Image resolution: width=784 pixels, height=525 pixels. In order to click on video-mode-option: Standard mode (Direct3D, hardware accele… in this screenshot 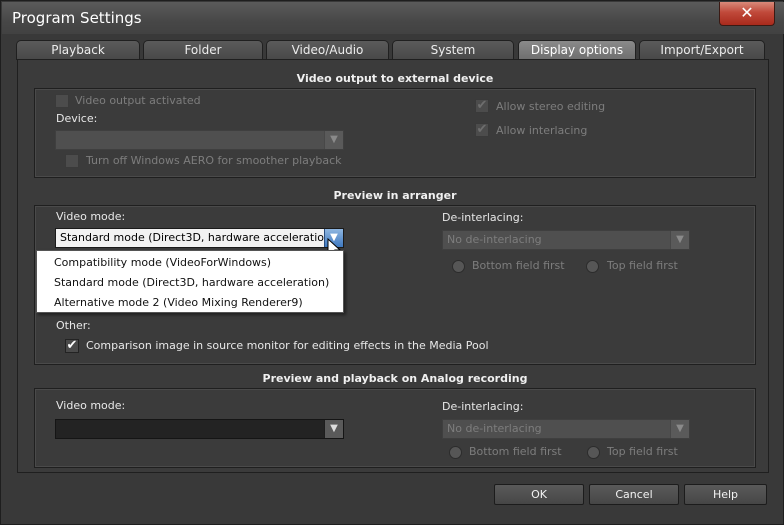, I will do `click(191, 282)`.